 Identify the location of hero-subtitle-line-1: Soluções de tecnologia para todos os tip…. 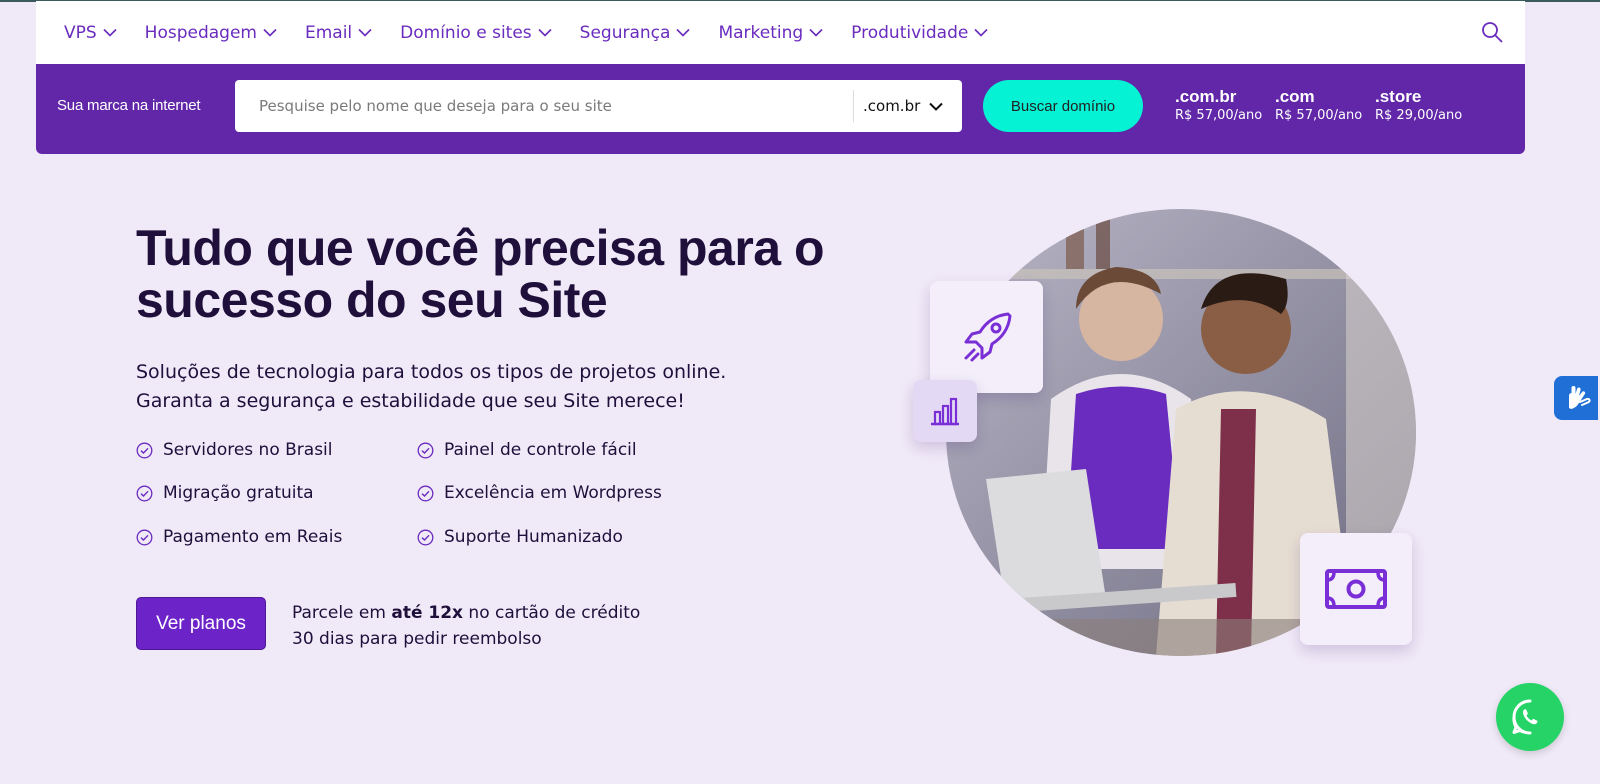
(431, 372).